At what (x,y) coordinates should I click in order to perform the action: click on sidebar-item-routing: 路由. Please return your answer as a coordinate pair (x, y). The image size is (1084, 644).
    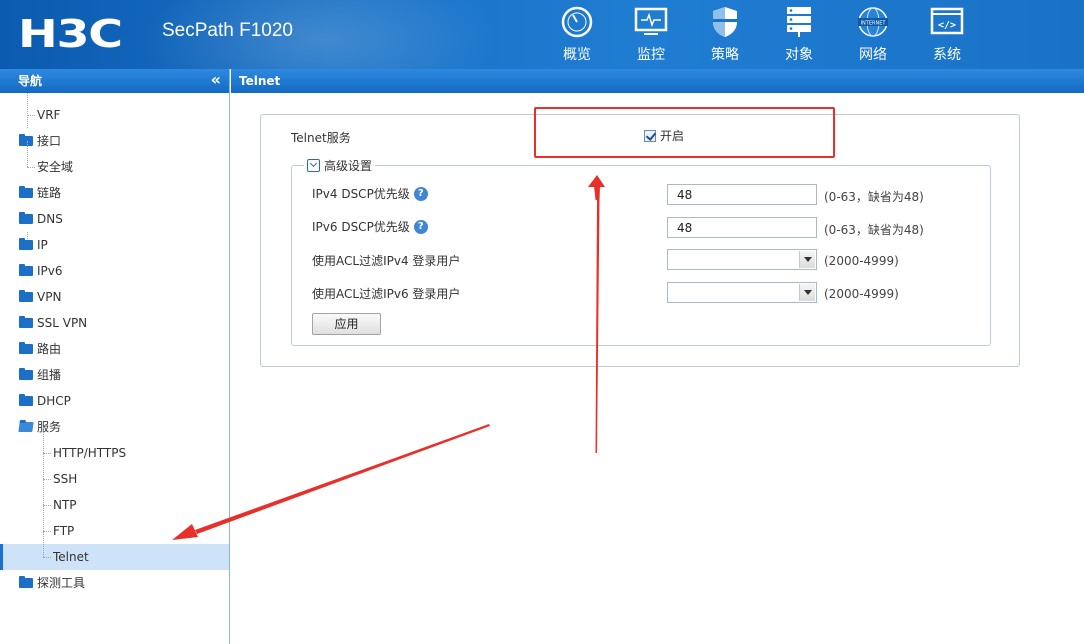
    Looking at the image, I should click on (114, 349).